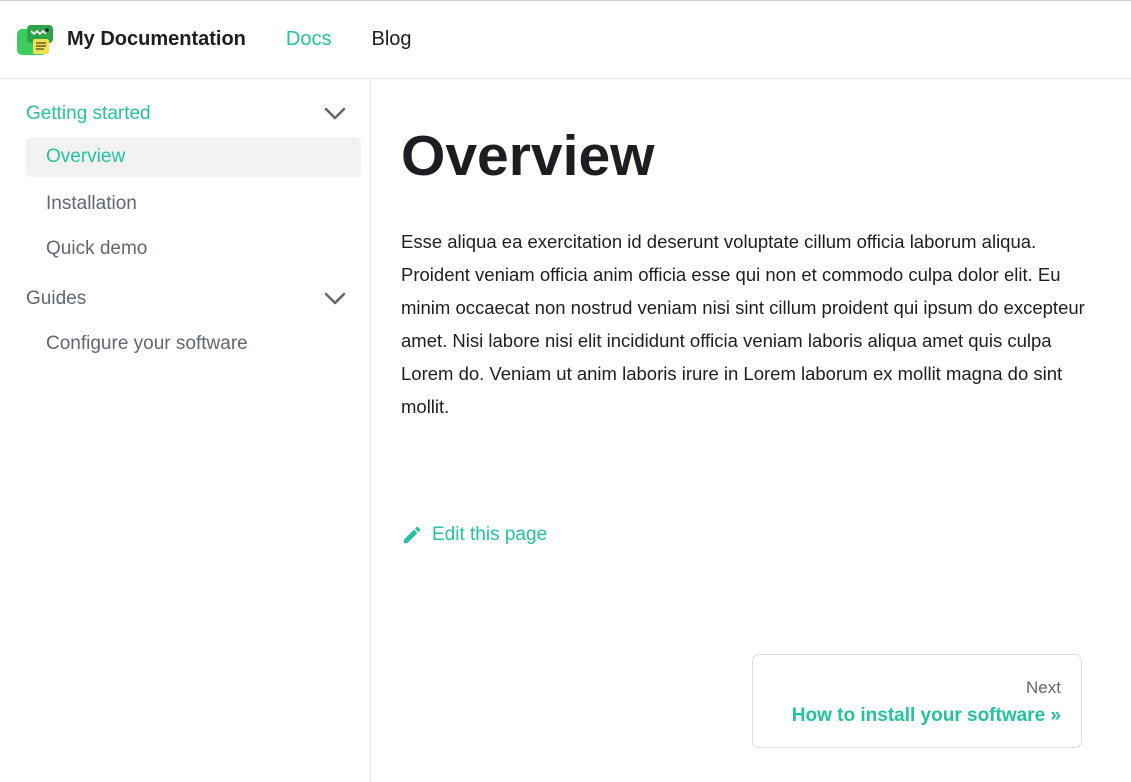 This screenshot has width=1131, height=782. What do you see at coordinates (56, 298) in the screenshot?
I see `sidebar-category-label: Guides` at bounding box center [56, 298].